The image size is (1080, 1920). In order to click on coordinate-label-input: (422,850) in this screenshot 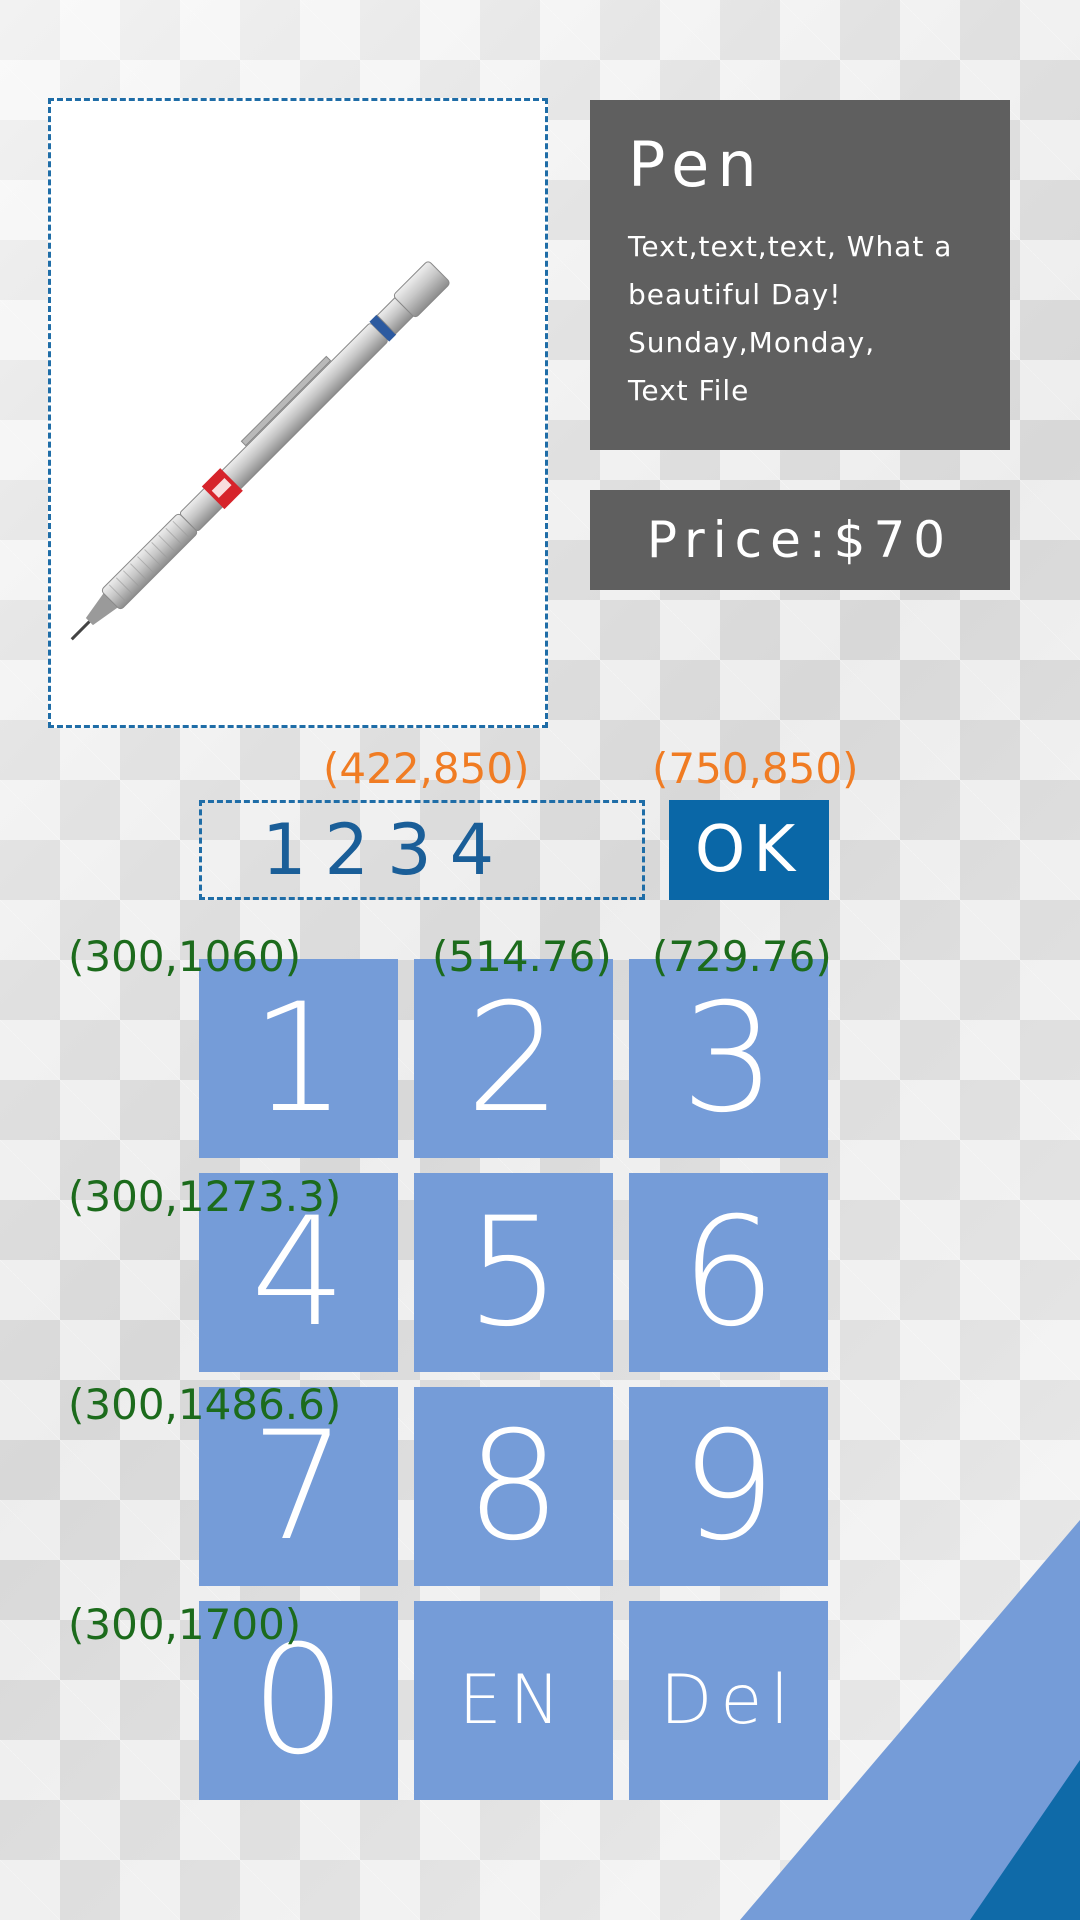, I will do `click(426, 768)`.